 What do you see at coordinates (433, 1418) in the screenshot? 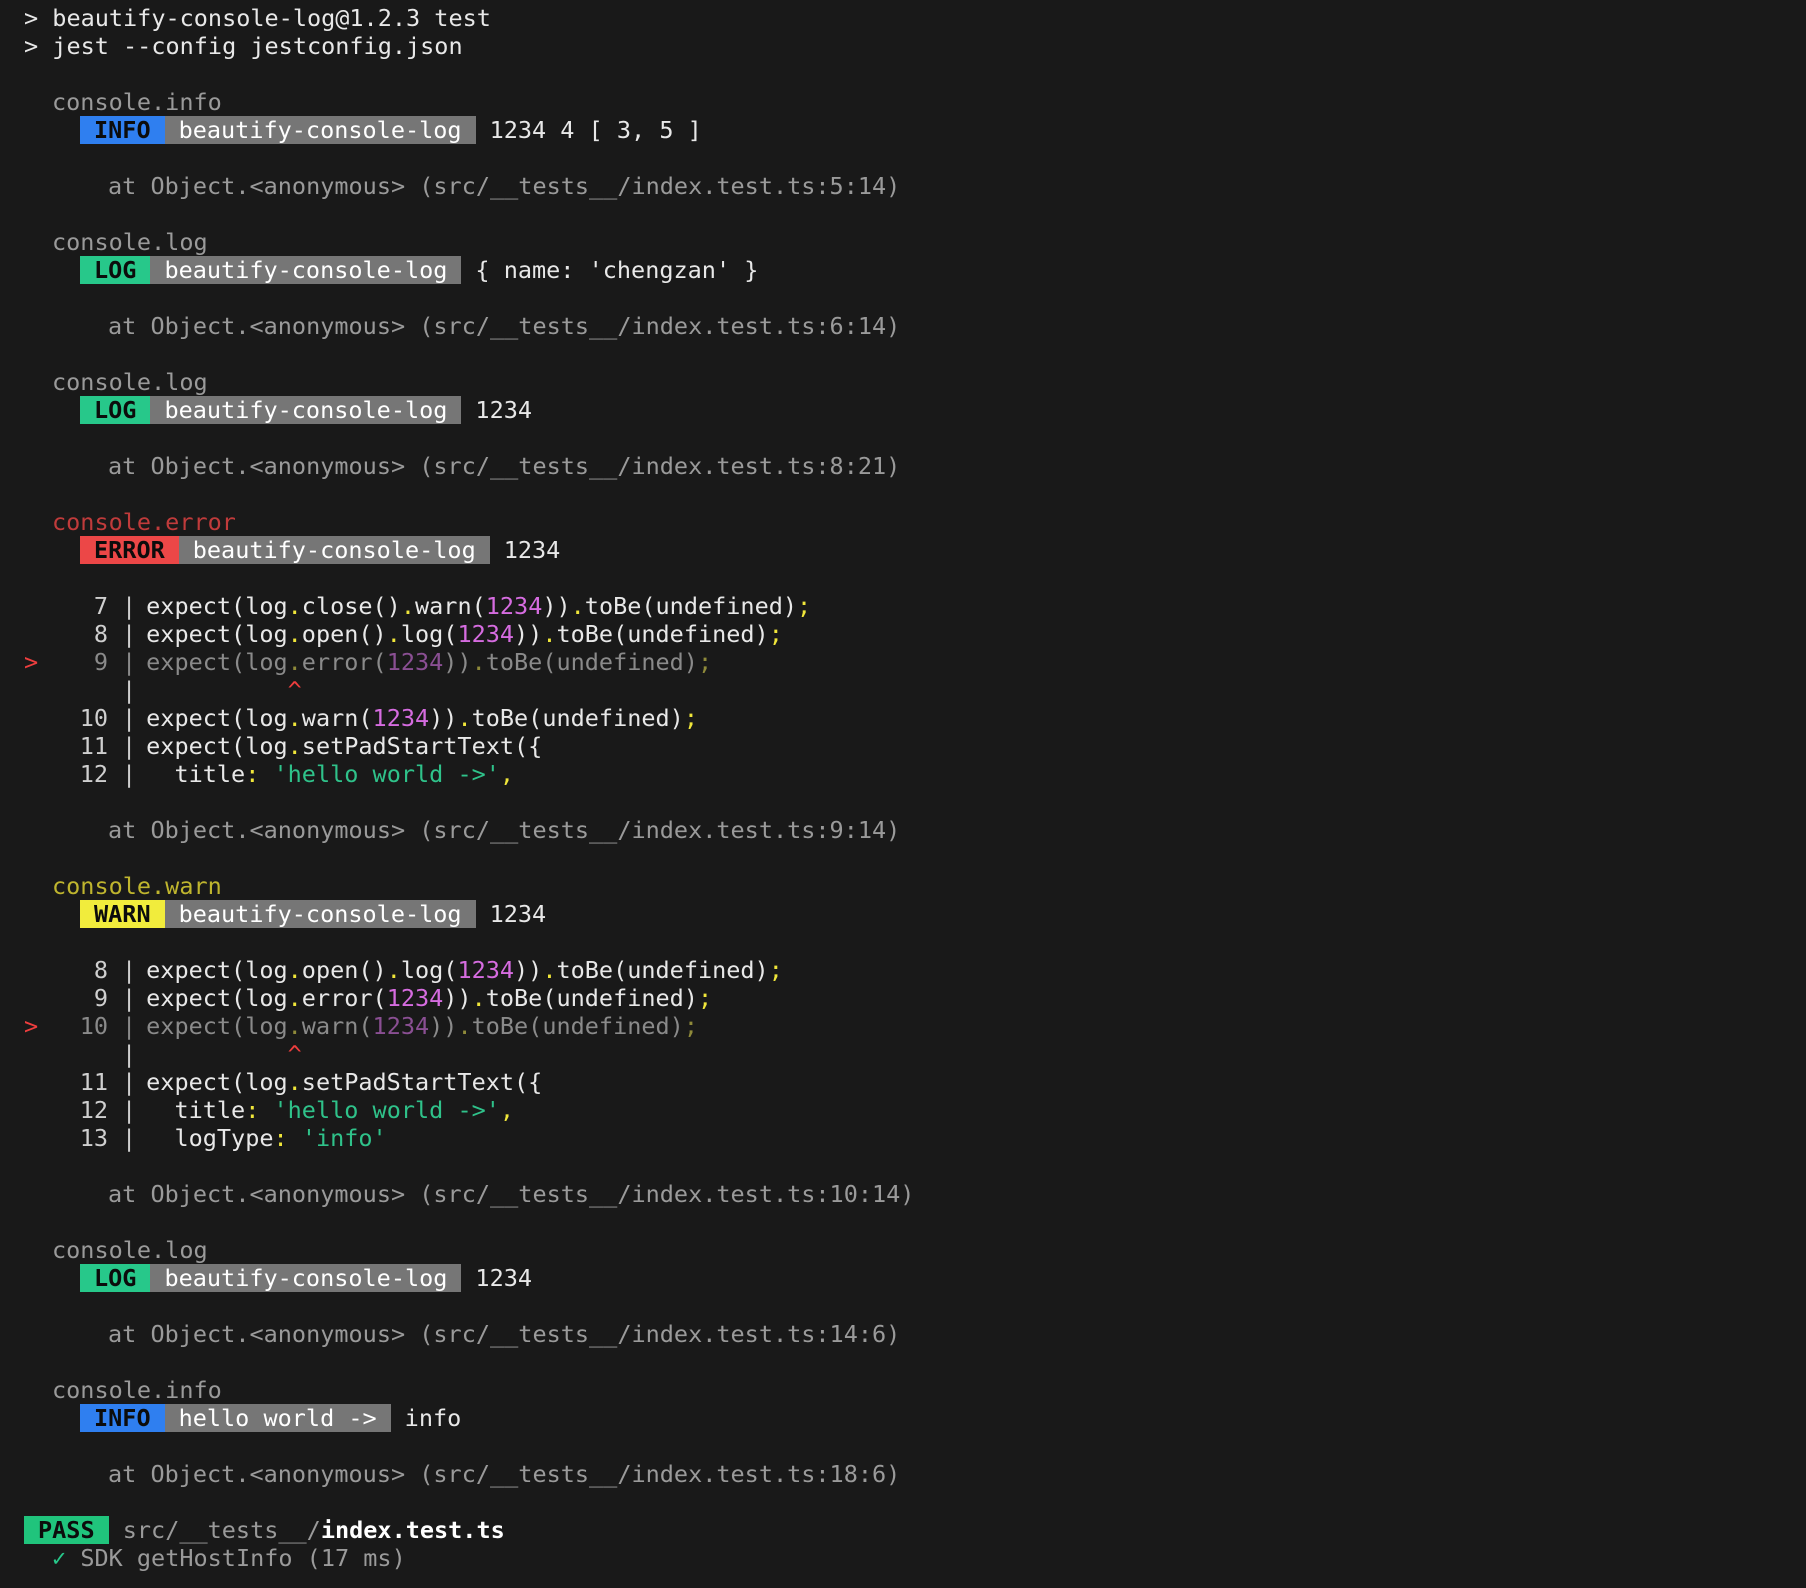
I see `log-message: info` at bounding box center [433, 1418].